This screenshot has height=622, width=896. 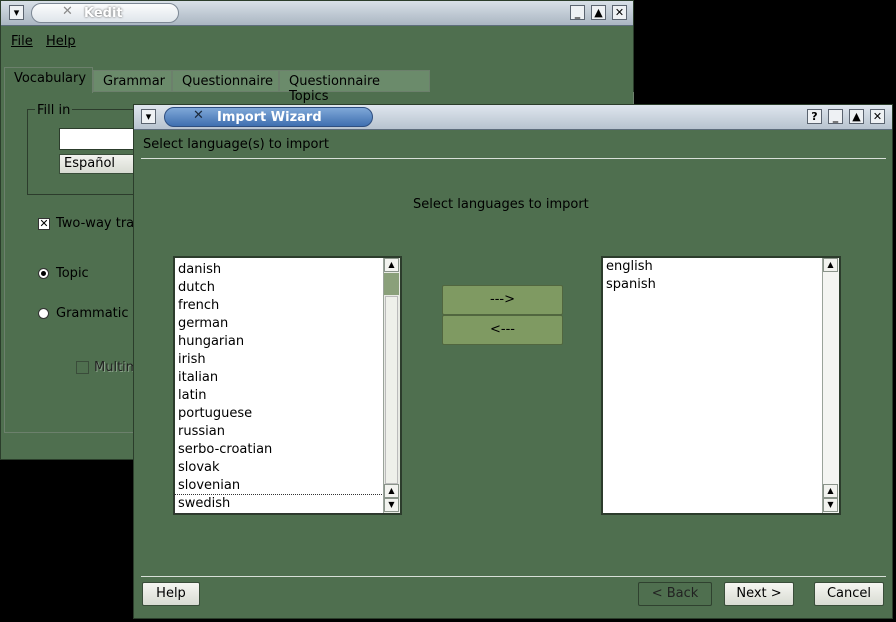 I want to click on topic-radio, so click(x=43, y=273).